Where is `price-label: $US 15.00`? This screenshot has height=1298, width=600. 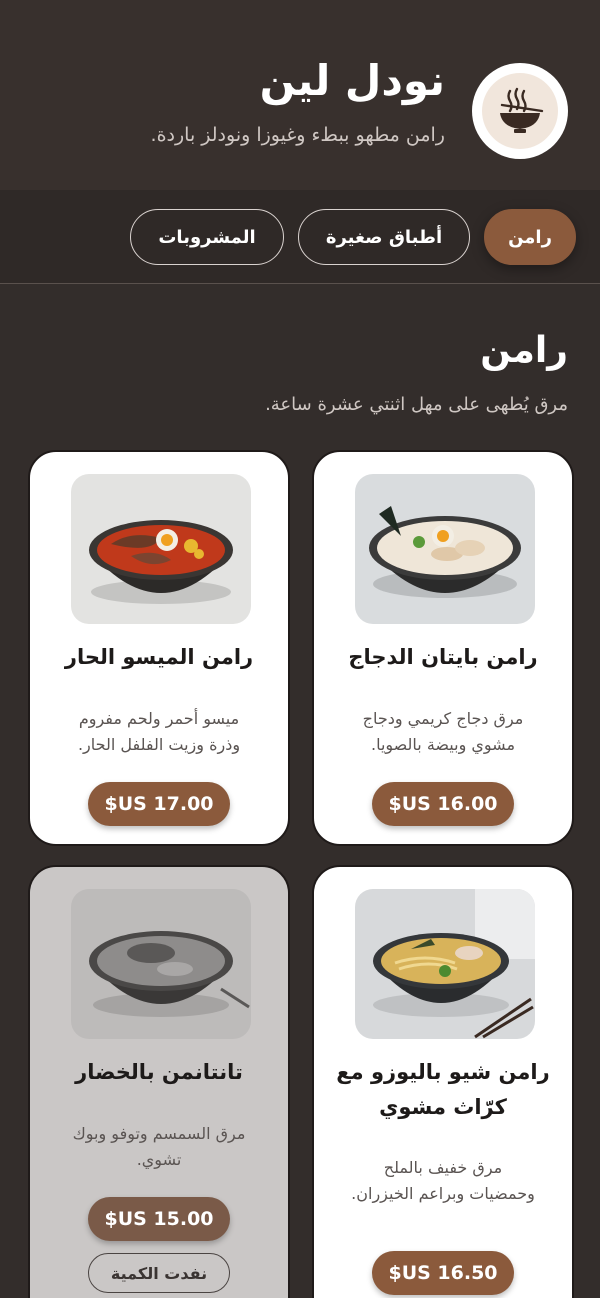 price-label: $US 15.00 is located at coordinates (159, 1219).